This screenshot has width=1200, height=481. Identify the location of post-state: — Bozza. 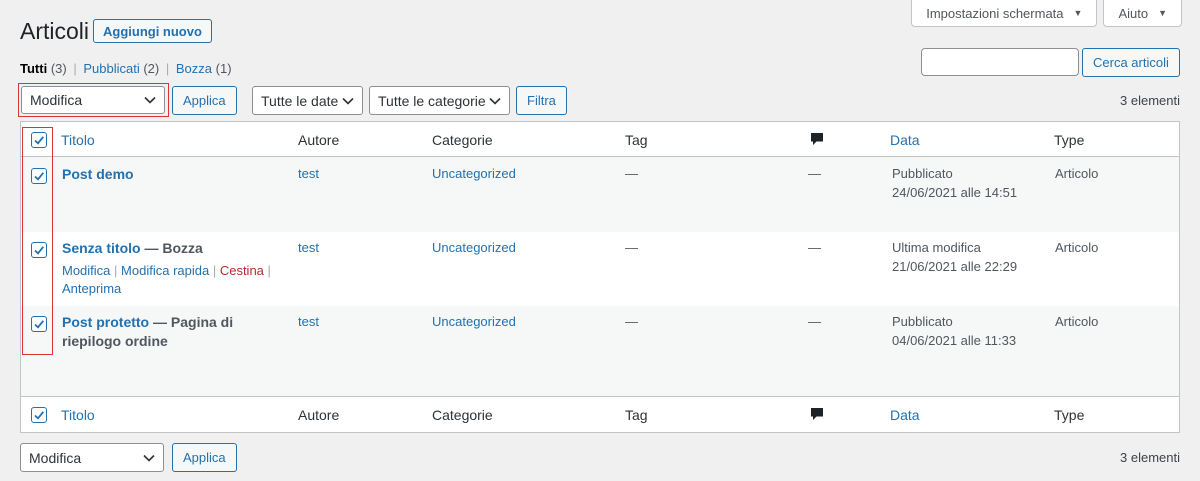
(171, 248).